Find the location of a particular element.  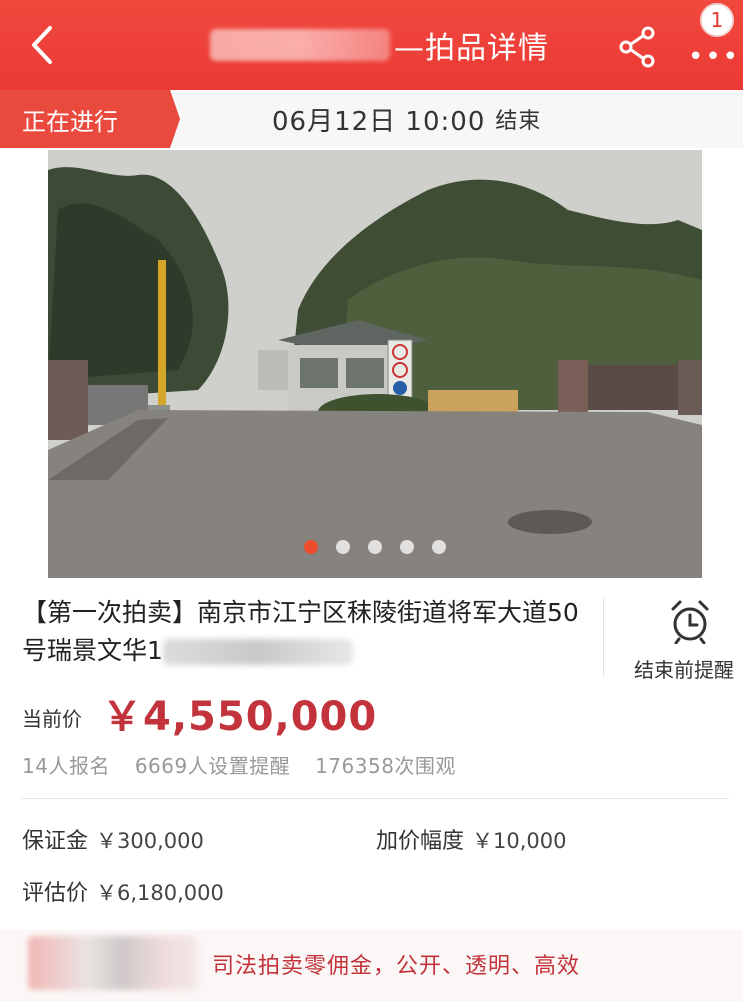

more-dots-icon: ••• is located at coordinates (714, 57).